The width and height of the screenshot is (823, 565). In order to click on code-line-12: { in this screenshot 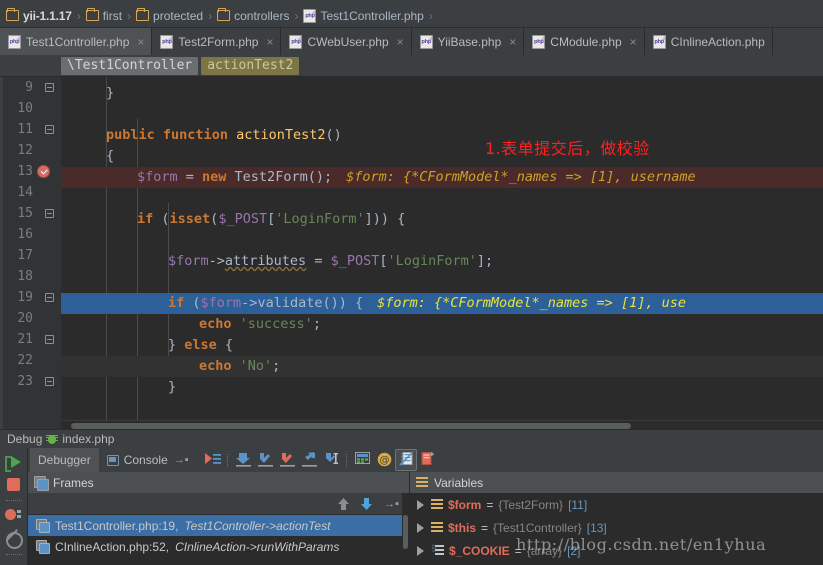, I will do `click(442, 156)`.